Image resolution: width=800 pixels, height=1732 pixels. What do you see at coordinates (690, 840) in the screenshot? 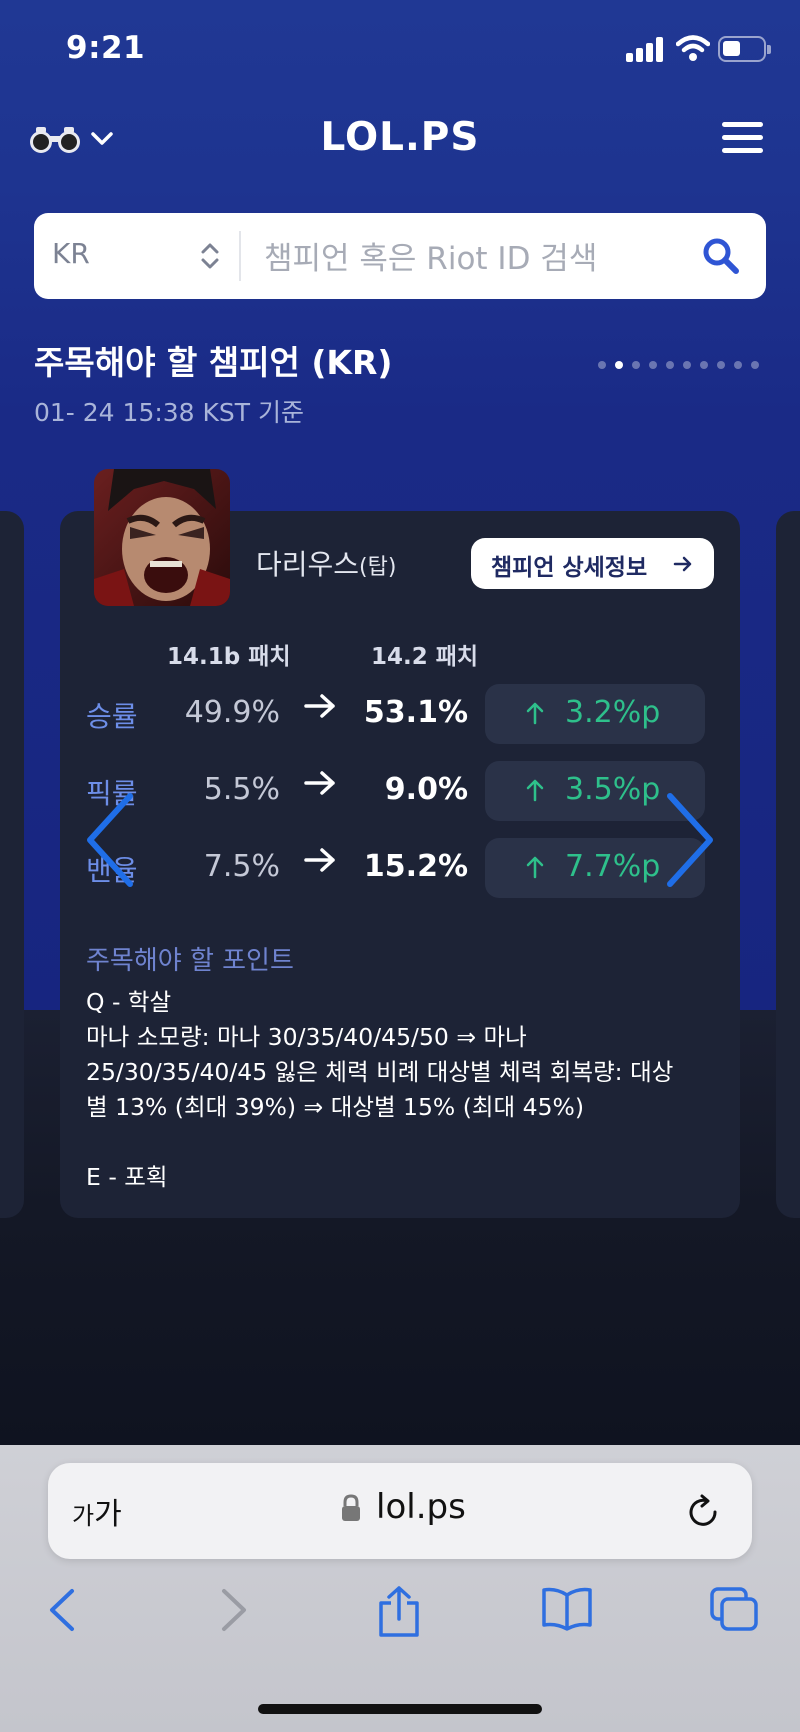
I see `carousel-next-icon` at bounding box center [690, 840].